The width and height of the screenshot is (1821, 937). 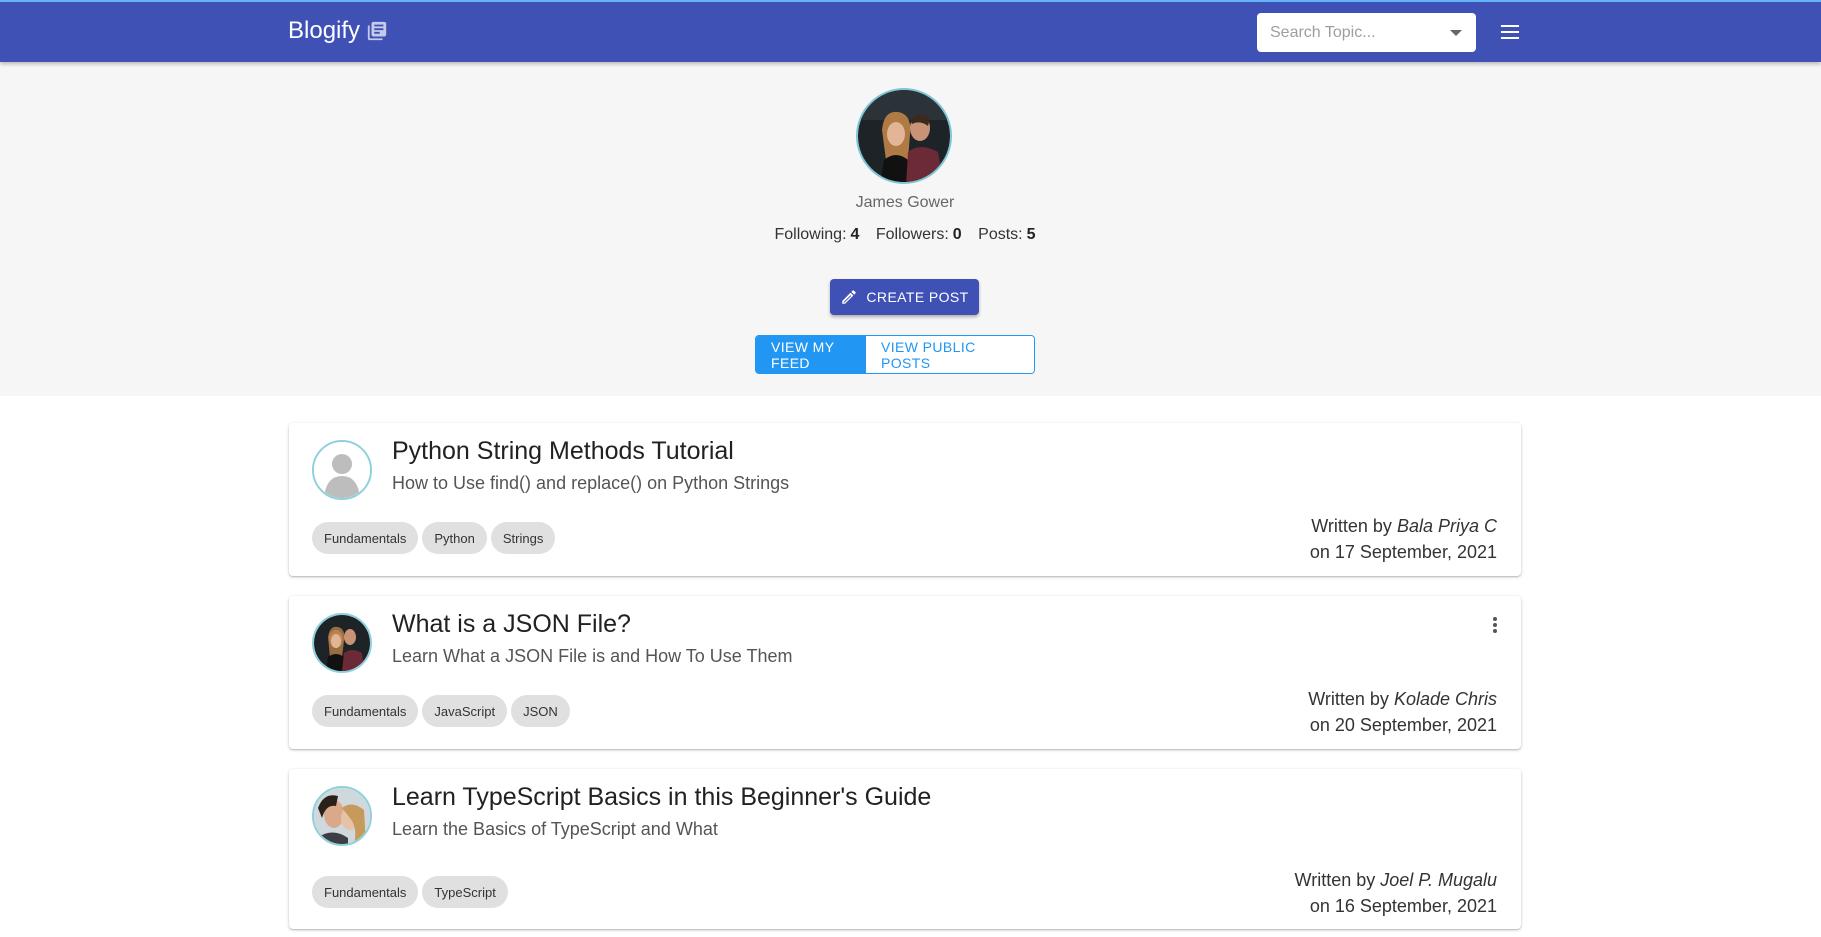 I want to click on author-name: Kolade Chris, so click(x=1445, y=699).